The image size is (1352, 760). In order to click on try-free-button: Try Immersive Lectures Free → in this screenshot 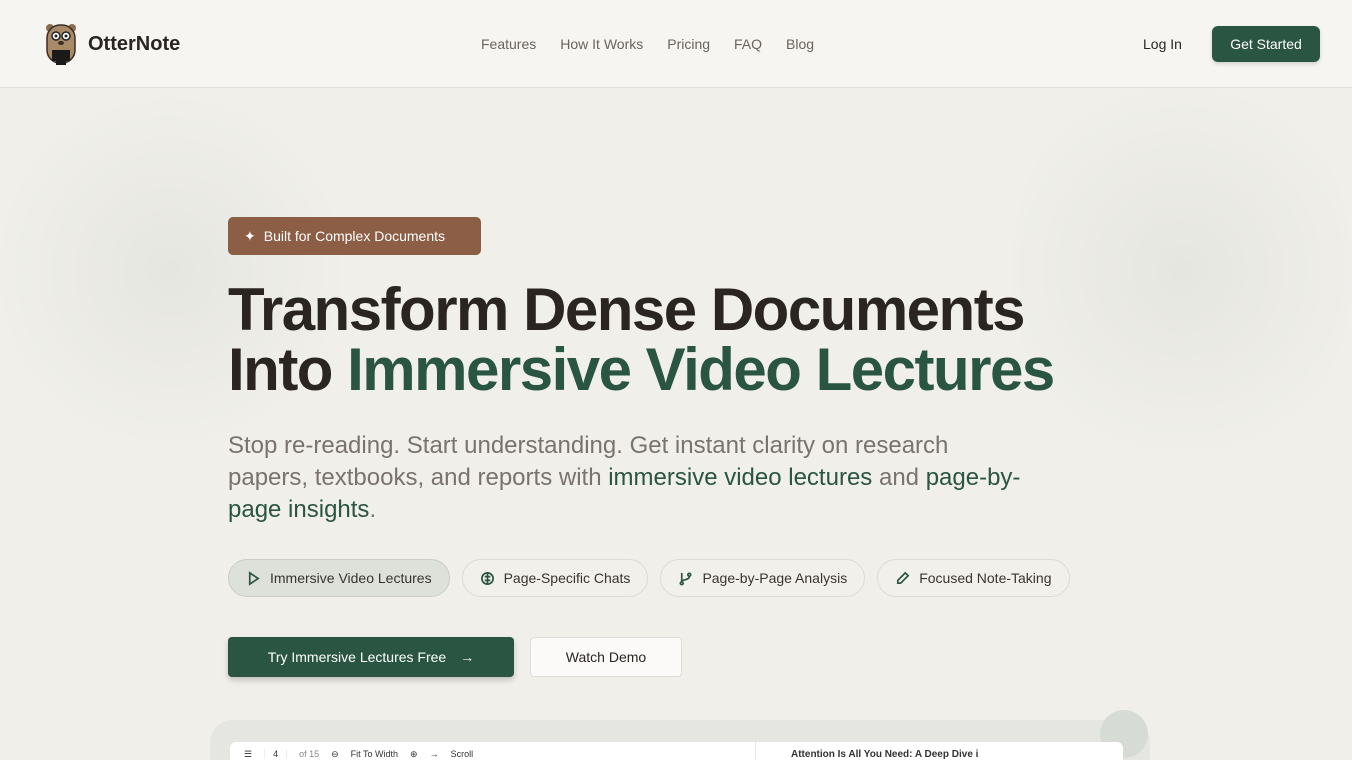, I will do `click(371, 657)`.